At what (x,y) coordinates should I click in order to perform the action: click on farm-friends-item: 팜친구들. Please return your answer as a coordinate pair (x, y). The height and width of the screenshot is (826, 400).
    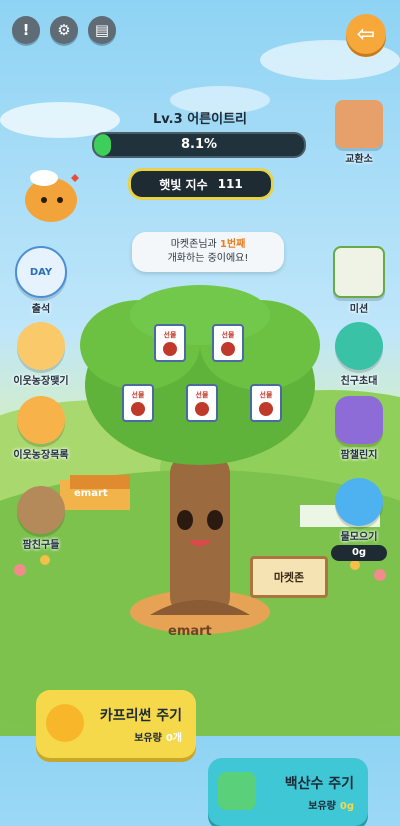
    Looking at the image, I should click on (41, 518).